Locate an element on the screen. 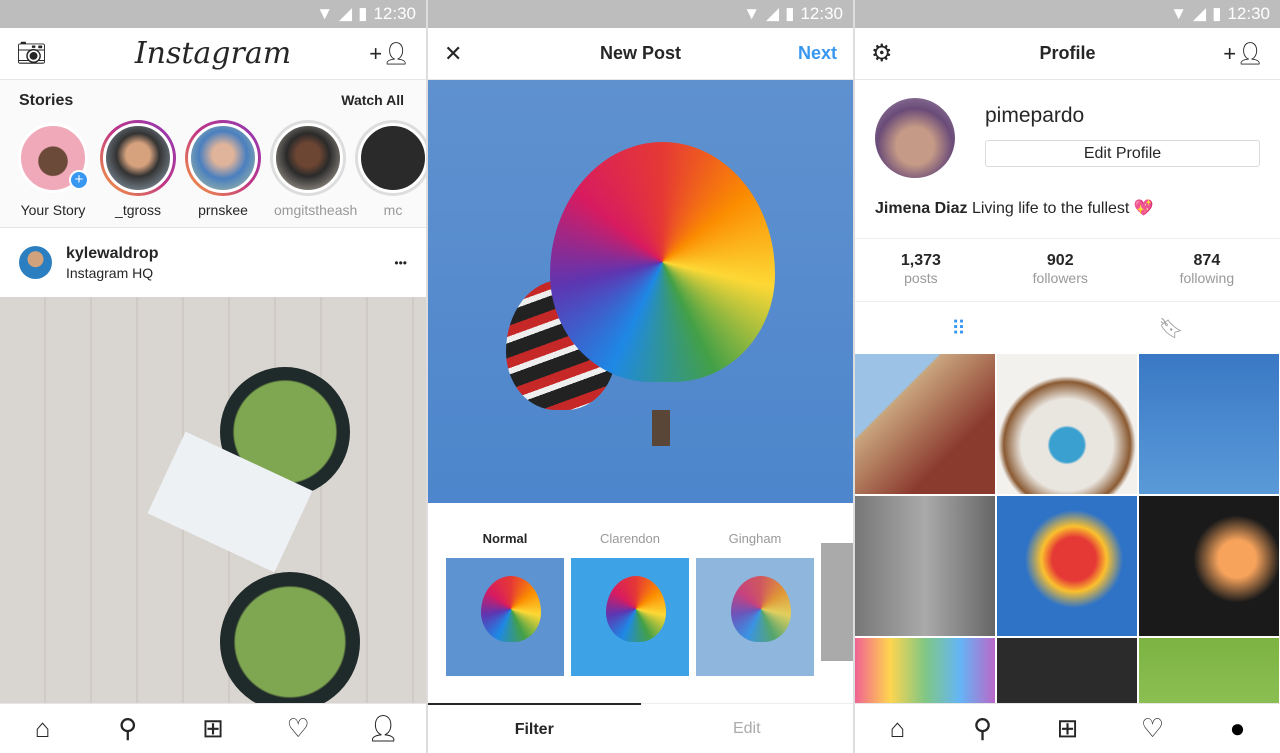  close-icon: ✕ is located at coordinates (453, 54).